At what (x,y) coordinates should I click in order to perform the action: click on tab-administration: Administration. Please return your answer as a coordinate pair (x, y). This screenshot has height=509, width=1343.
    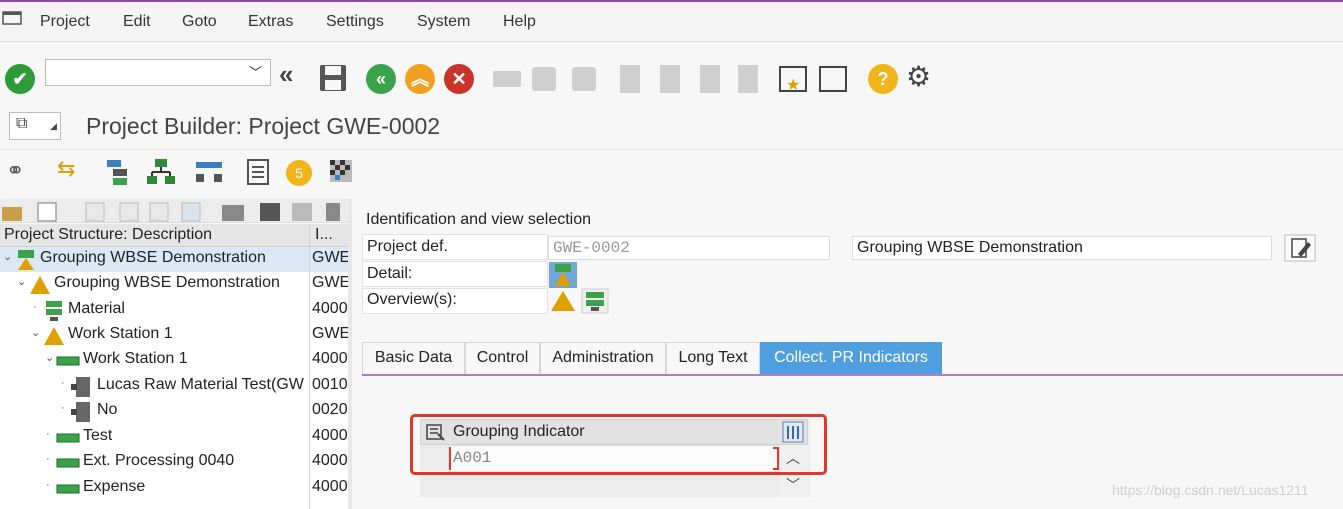
    Looking at the image, I should click on (603, 358).